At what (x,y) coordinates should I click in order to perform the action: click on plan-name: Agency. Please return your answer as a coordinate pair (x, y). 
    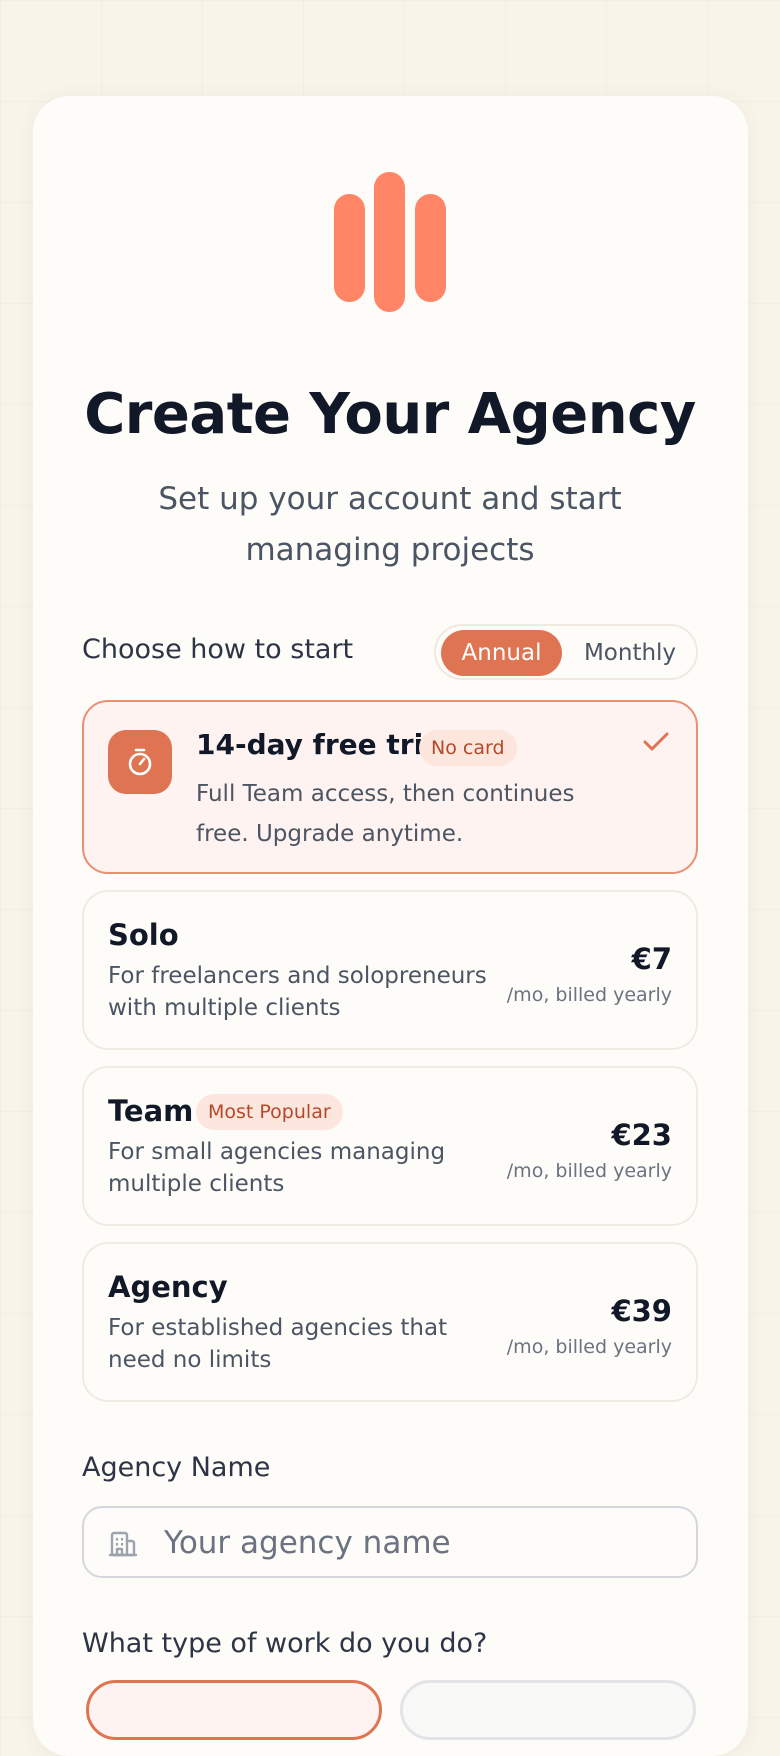
    Looking at the image, I should click on (168, 1287).